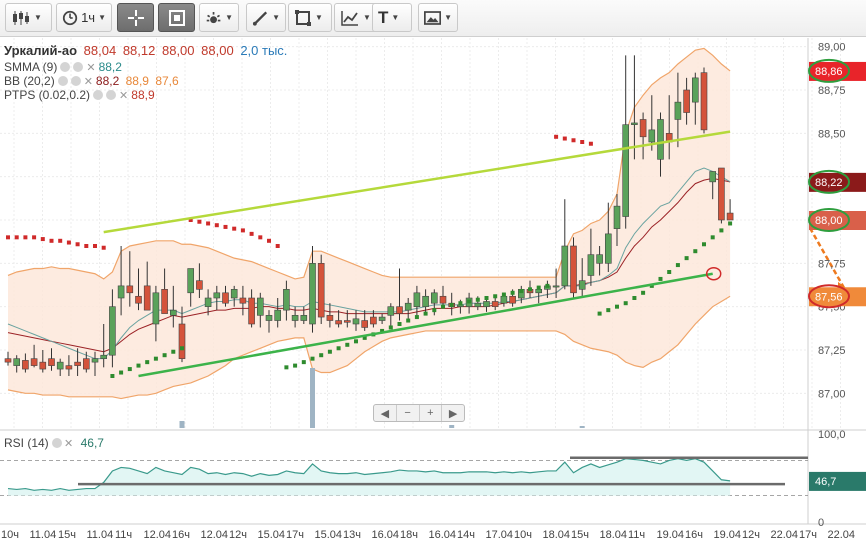 The height and width of the screenshot is (545, 866). I want to click on time-tick-label: 12ч, so click(751, 535).